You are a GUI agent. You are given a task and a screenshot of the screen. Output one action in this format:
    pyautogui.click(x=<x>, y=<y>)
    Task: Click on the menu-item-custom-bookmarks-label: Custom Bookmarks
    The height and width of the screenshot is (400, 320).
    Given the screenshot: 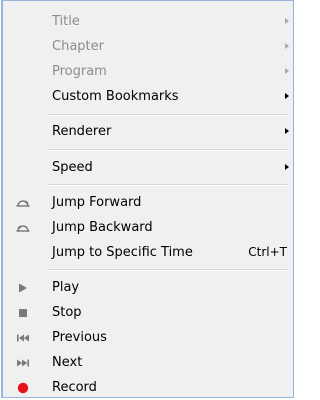 What is the action you would take?
    pyautogui.click(x=115, y=96)
    